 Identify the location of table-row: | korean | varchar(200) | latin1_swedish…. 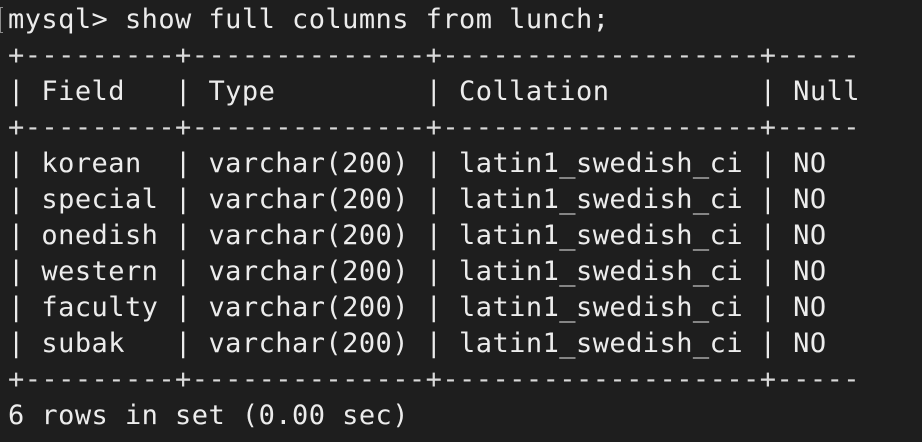
(417, 163).